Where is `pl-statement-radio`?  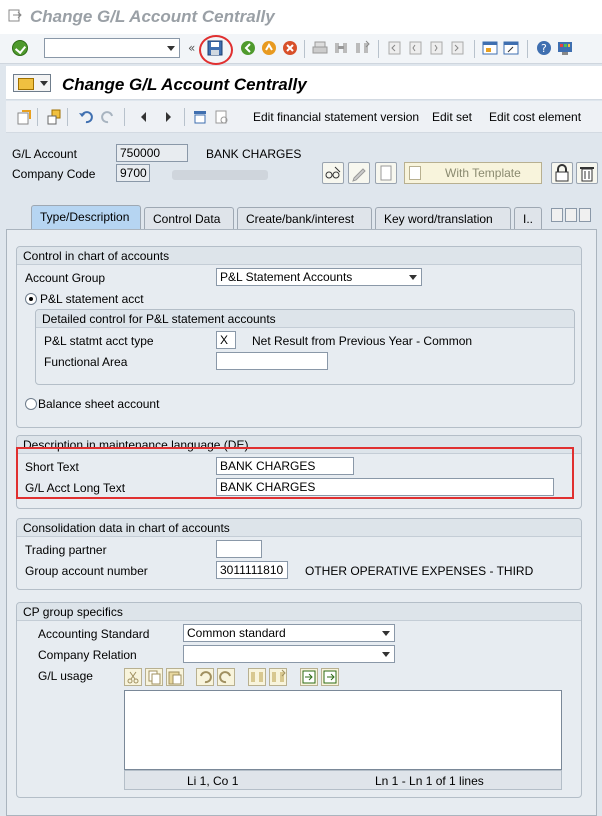 pl-statement-radio is located at coordinates (31, 299).